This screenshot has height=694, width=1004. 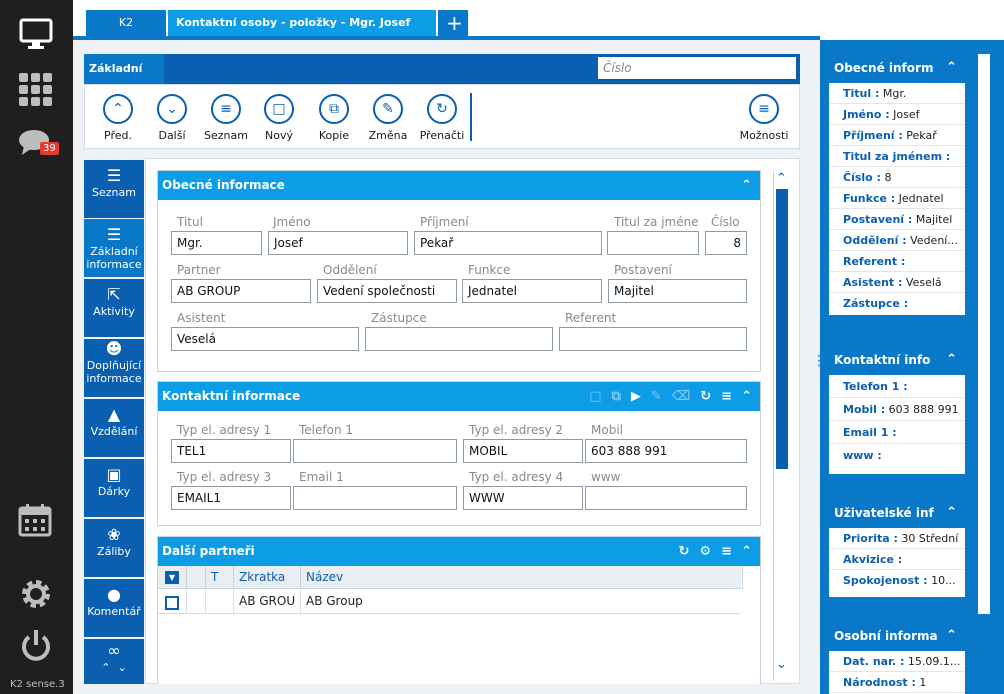 I want to click on mobil-field: 603 888 991, so click(x=666, y=451).